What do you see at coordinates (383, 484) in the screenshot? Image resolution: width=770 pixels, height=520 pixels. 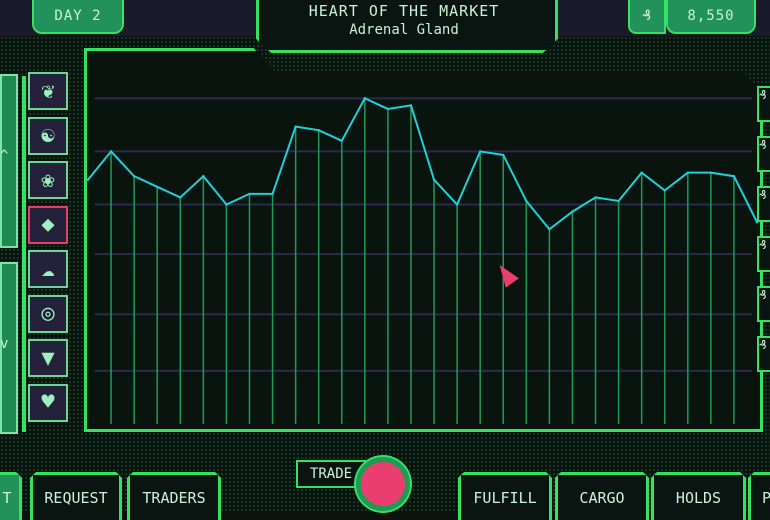 I see `trade-button` at bounding box center [383, 484].